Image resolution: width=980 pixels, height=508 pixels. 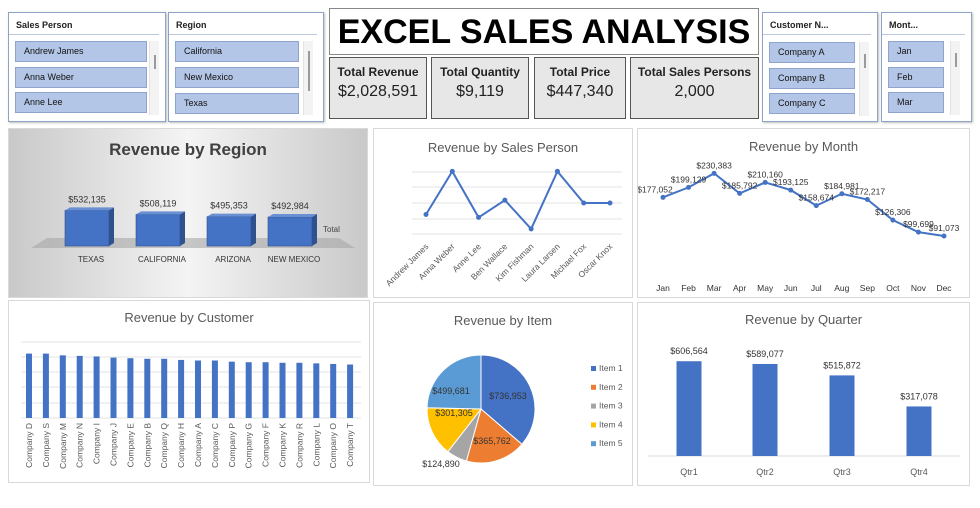 What do you see at coordinates (492, 441) in the screenshot?
I see `data-label: $365,762` at bounding box center [492, 441].